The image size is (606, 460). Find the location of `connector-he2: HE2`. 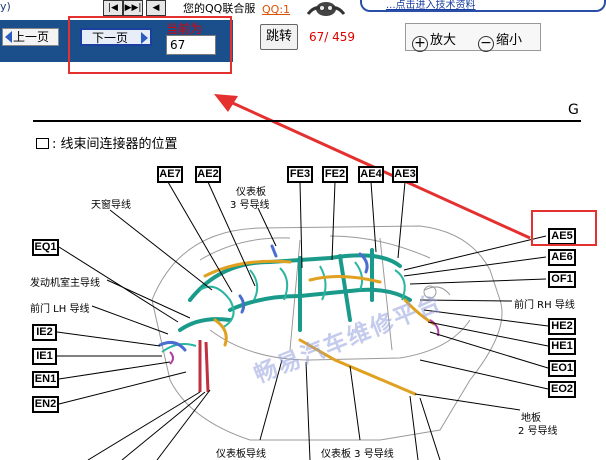

connector-he2: HE2 is located at coordinates (562, 326).